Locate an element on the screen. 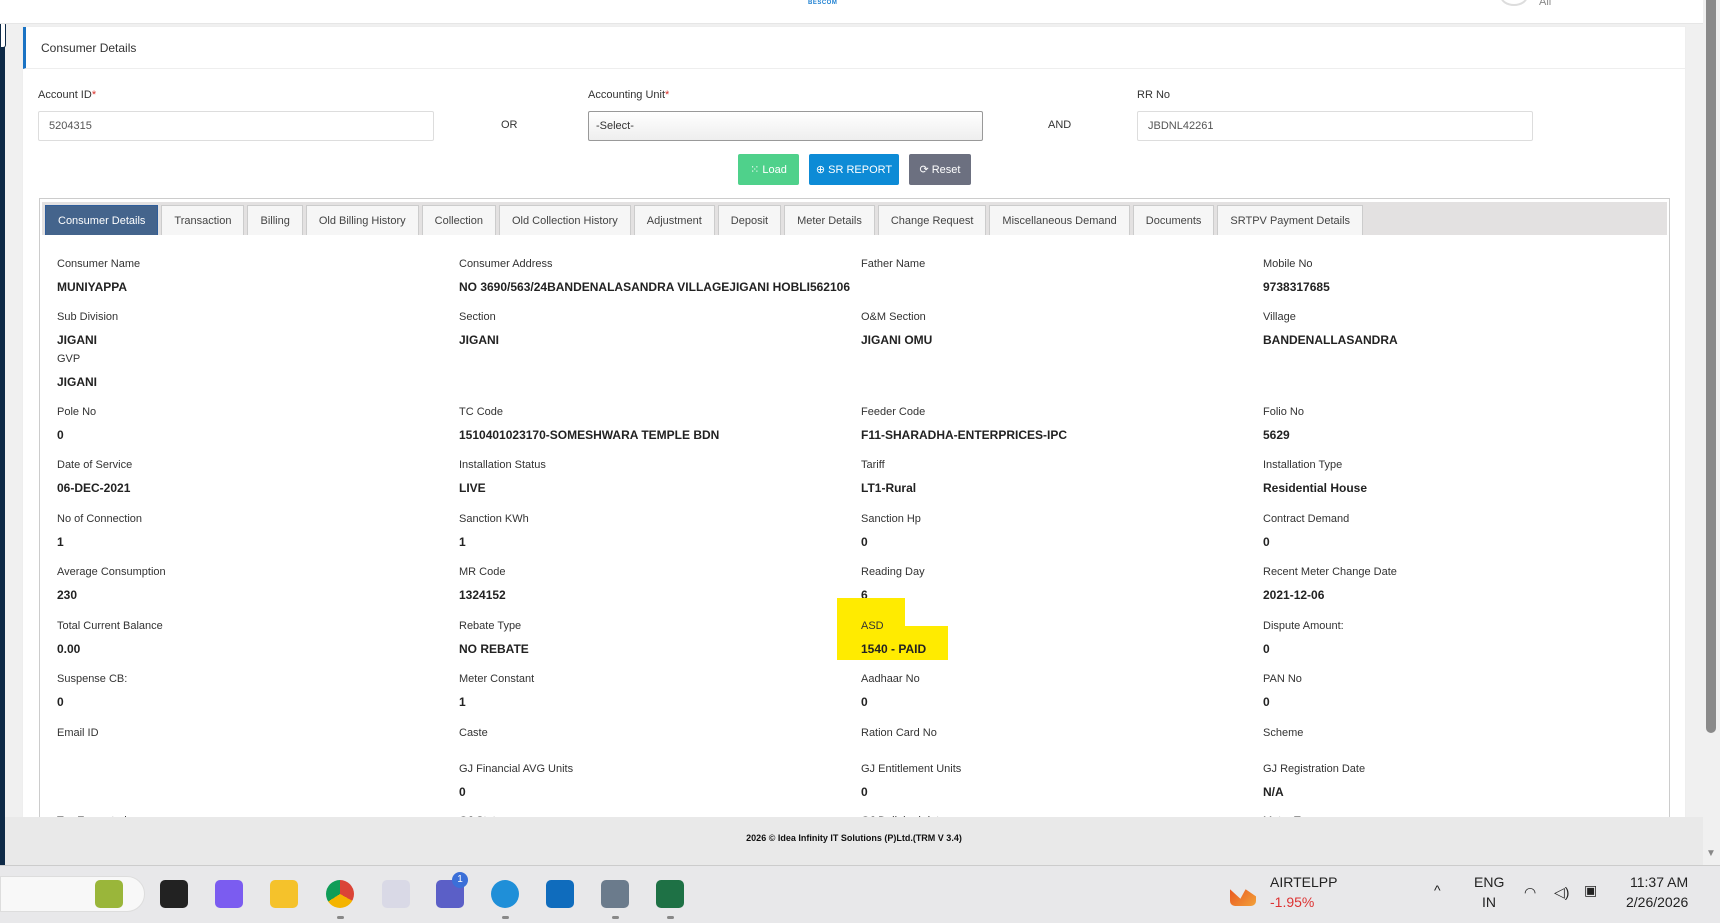  and-label: AND is located at coordinates (1060, 125).